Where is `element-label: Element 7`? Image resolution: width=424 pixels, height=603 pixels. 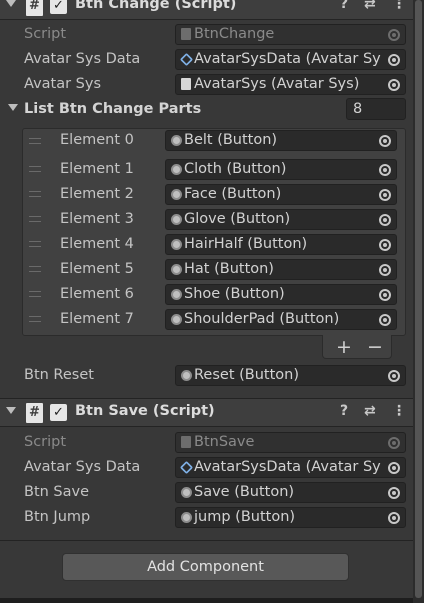
element-label: Element 7 is located at coordinates (97, 319).